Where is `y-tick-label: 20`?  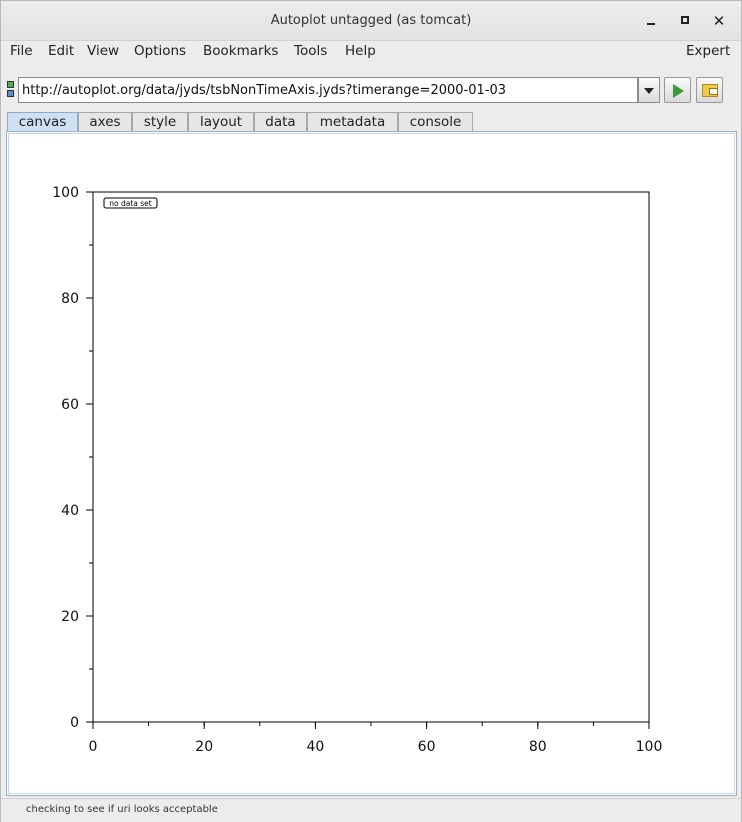 y-tick-label: 20 is located at coordinates (70, 617).